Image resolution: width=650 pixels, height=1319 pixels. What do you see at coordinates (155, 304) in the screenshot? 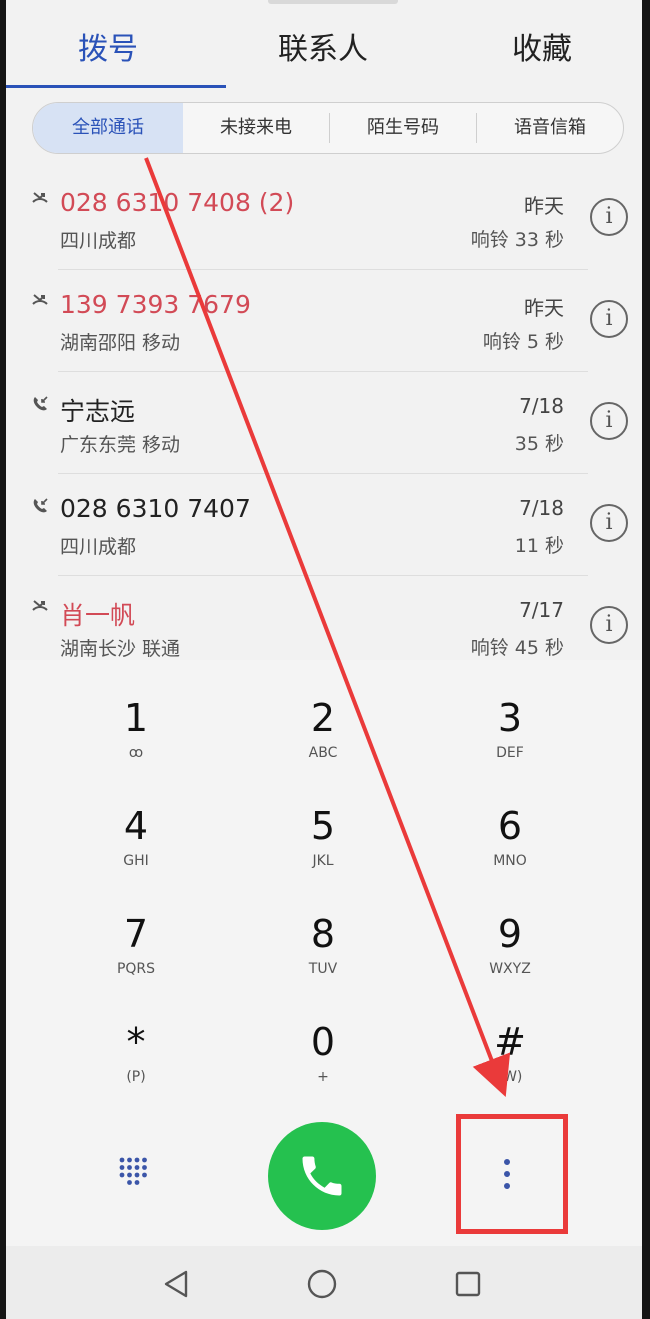
I see `call-number: 139 7393 7679` at bounding box center [155, 304].